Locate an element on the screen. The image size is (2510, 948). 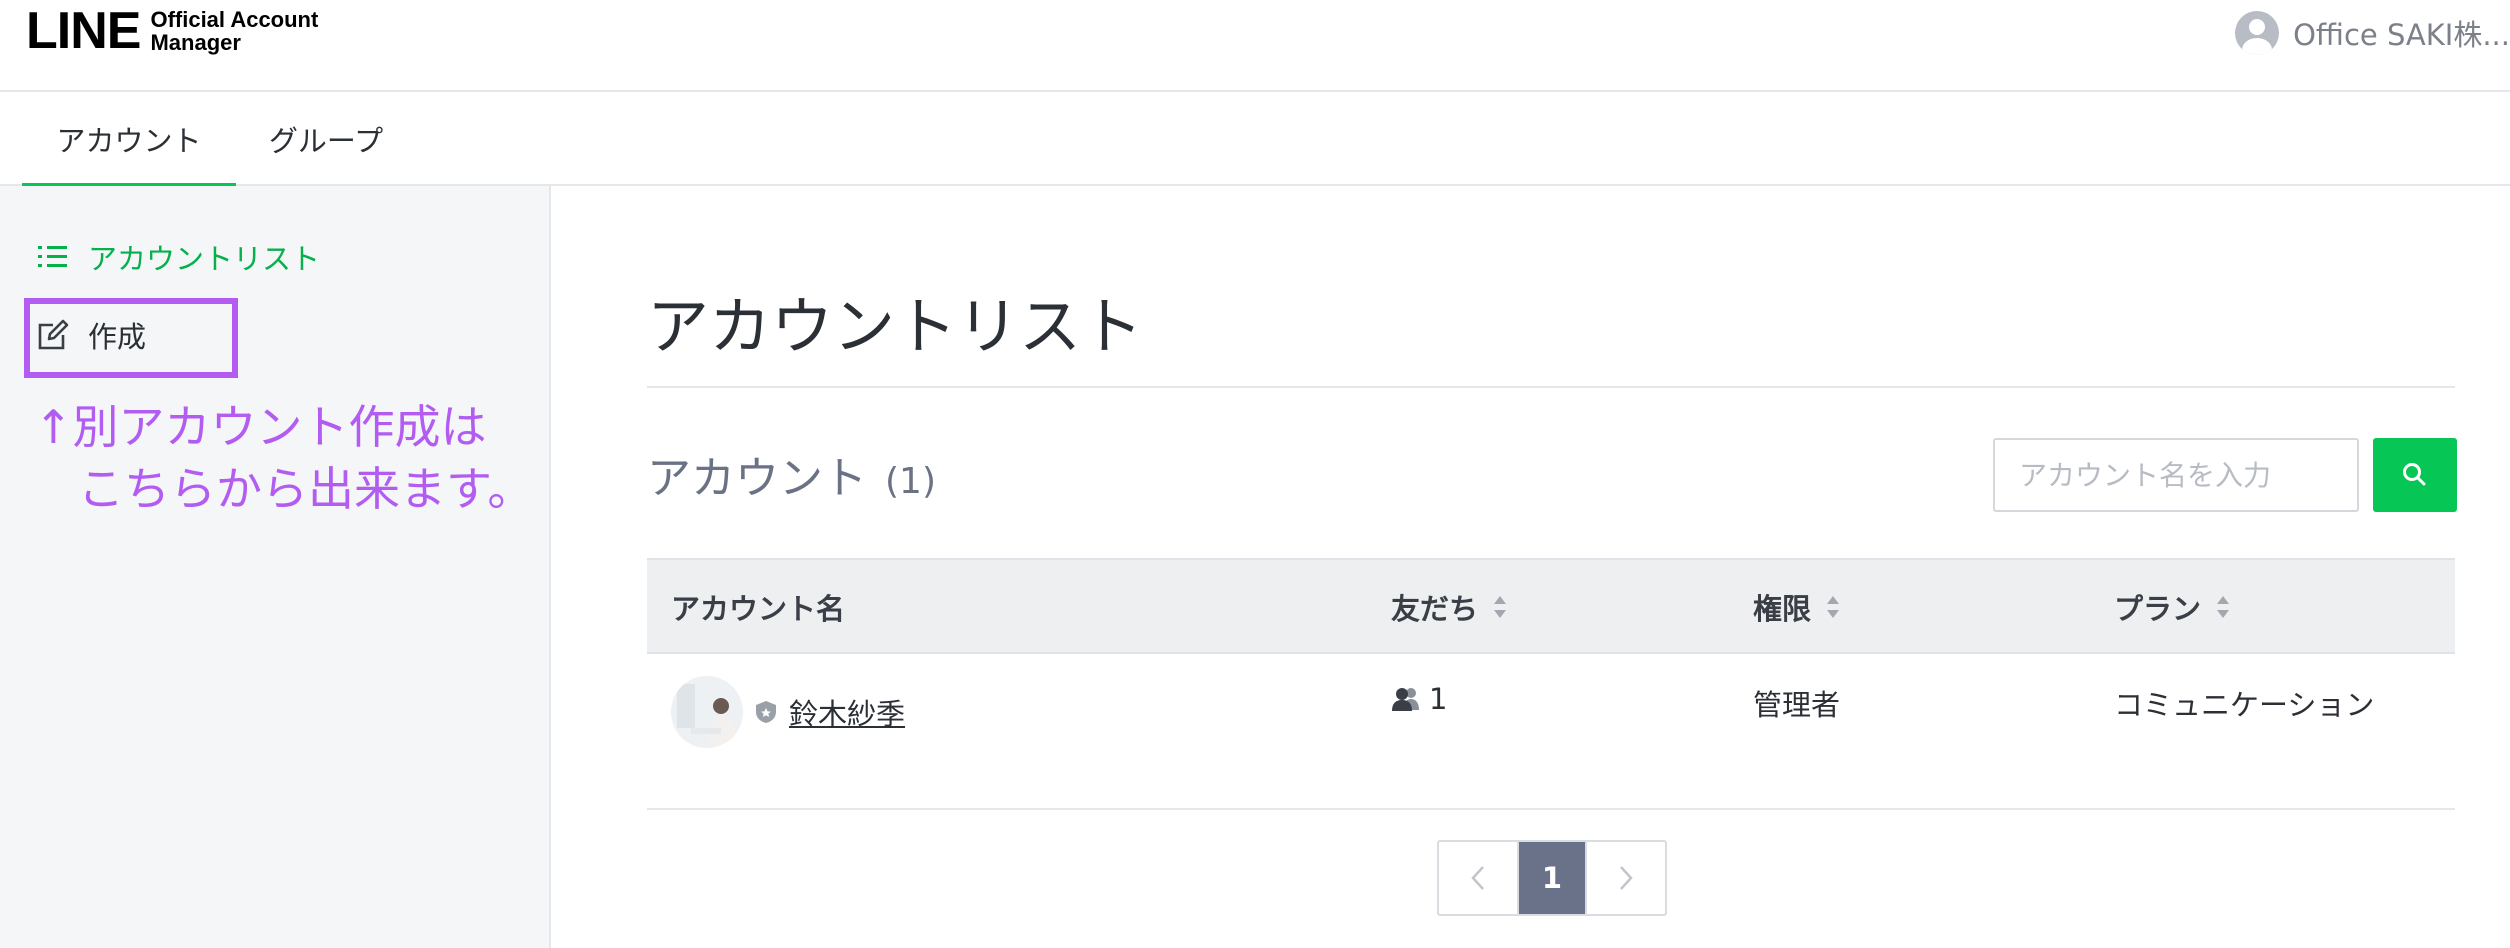
cell-role: 管理者 is located at coordinates (1796, 703).